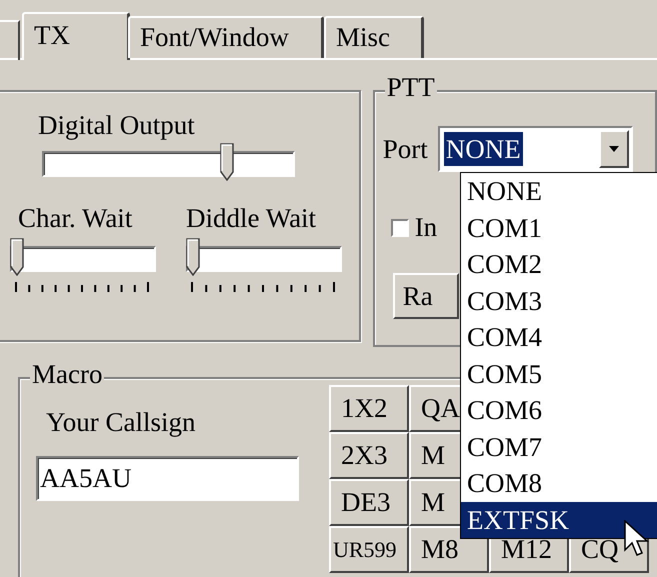 Image resolution: width=657 pixels, height=577 pixels. I want to click on macro-button: 1X2, so click(369, 408).